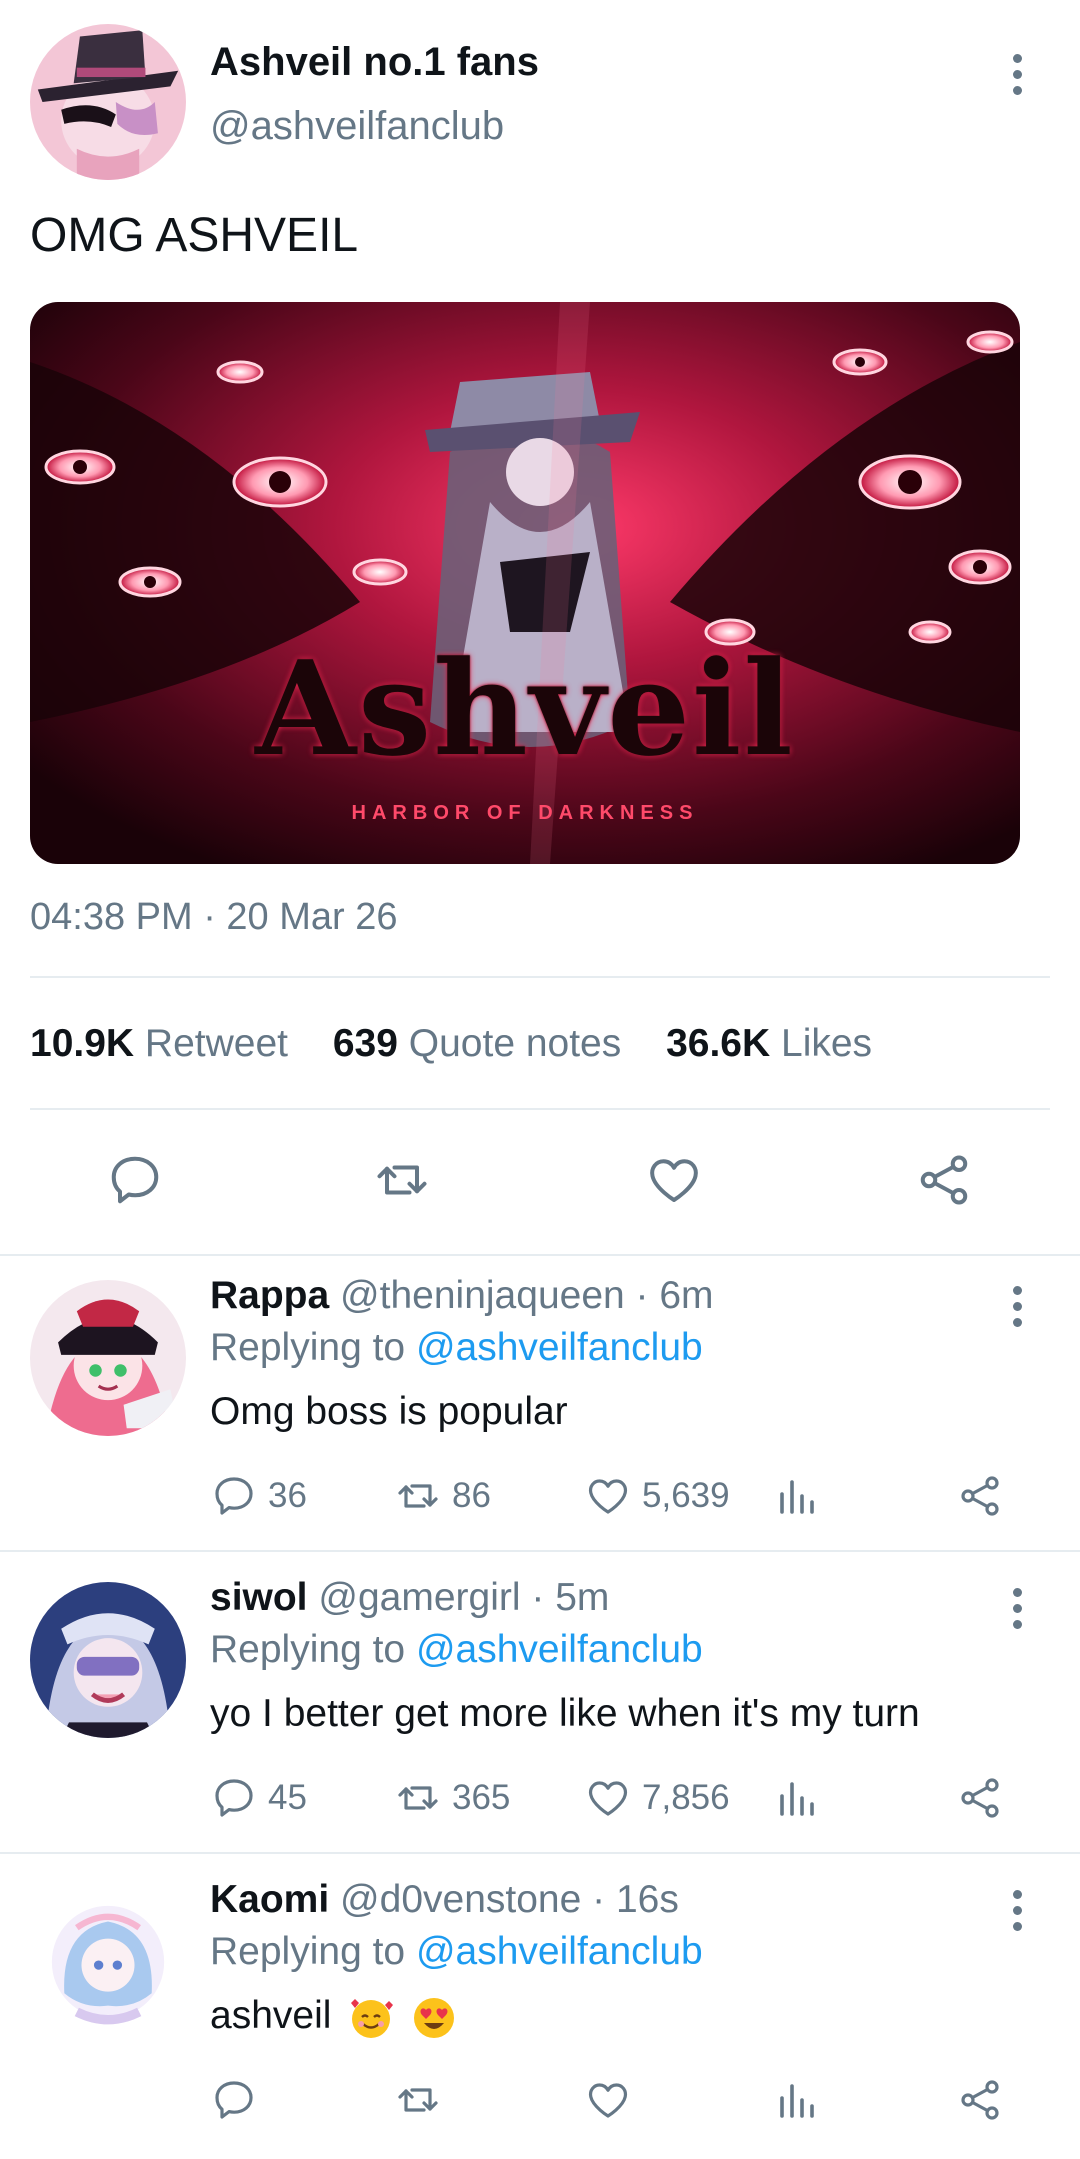 The height and width of the screenshot is (2159, 1080). I want to click on like-button: 7,856, so click(657, 1798).